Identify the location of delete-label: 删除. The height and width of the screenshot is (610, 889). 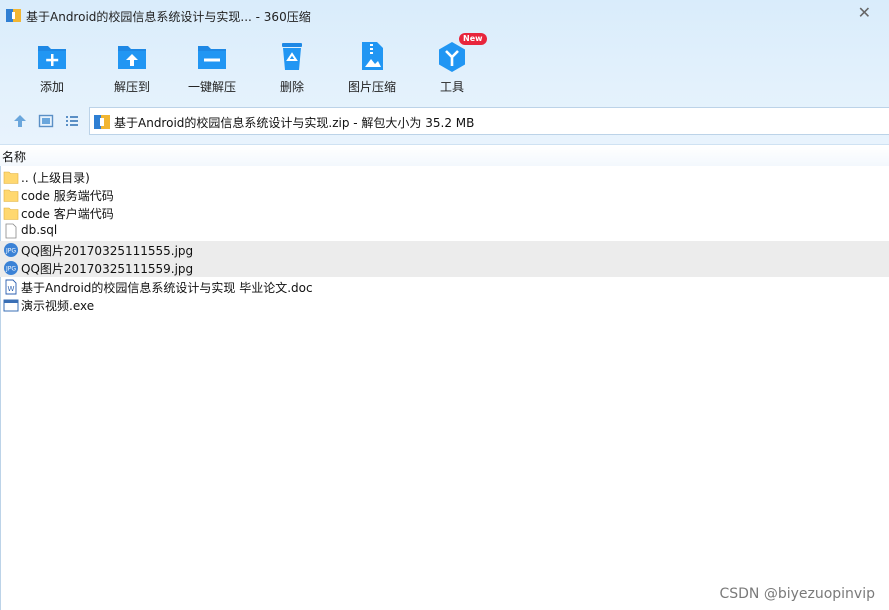
(291, 87).